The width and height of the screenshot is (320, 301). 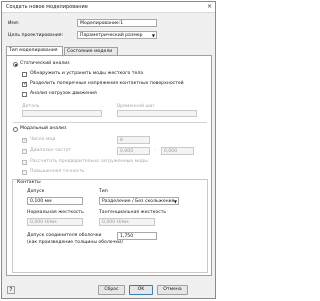 I want to click on mode-count-checkbox: ✓, so click(x=25, y=140).